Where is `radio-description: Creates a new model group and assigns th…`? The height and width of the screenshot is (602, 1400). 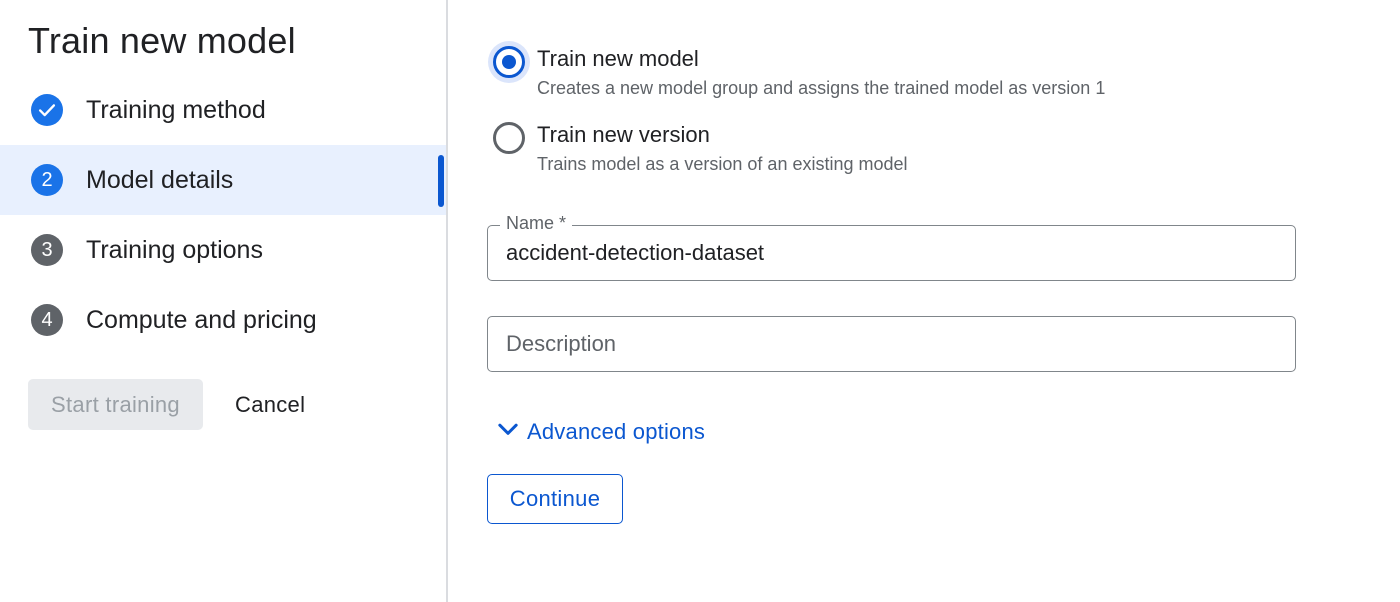 radio-description: Creates a new model group and assigns th… is located at coordinates (821, 88).